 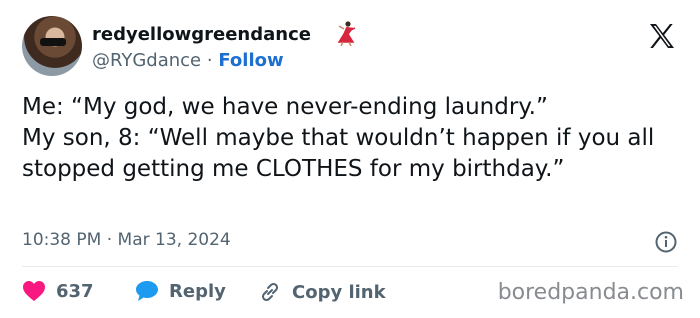 What do you see at coordinates (666, 242) in the screenshot?
I see `info-icon` at bounding box center [666, 242].